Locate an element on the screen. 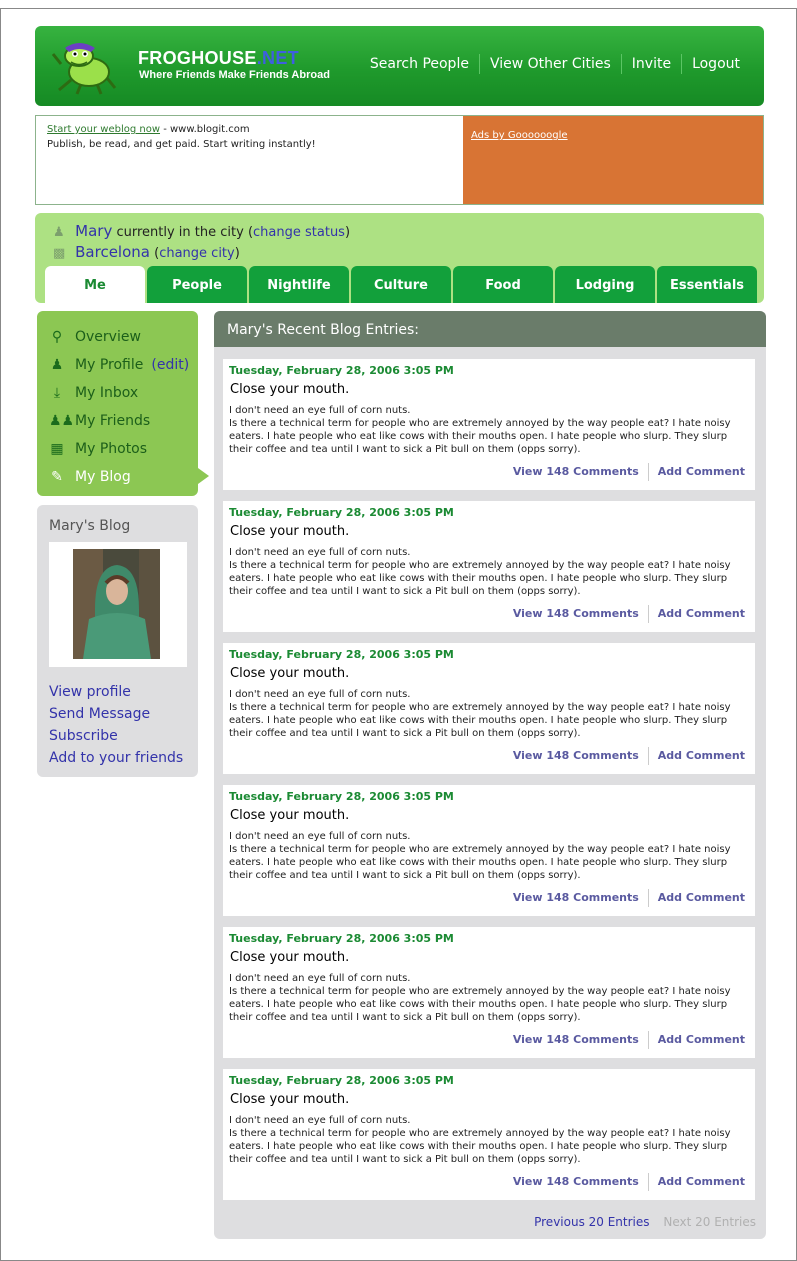 This screenshot has width=797, height=1261. menu-item-friends: ♟♟ My Friends is located at coordinates (117, 421).